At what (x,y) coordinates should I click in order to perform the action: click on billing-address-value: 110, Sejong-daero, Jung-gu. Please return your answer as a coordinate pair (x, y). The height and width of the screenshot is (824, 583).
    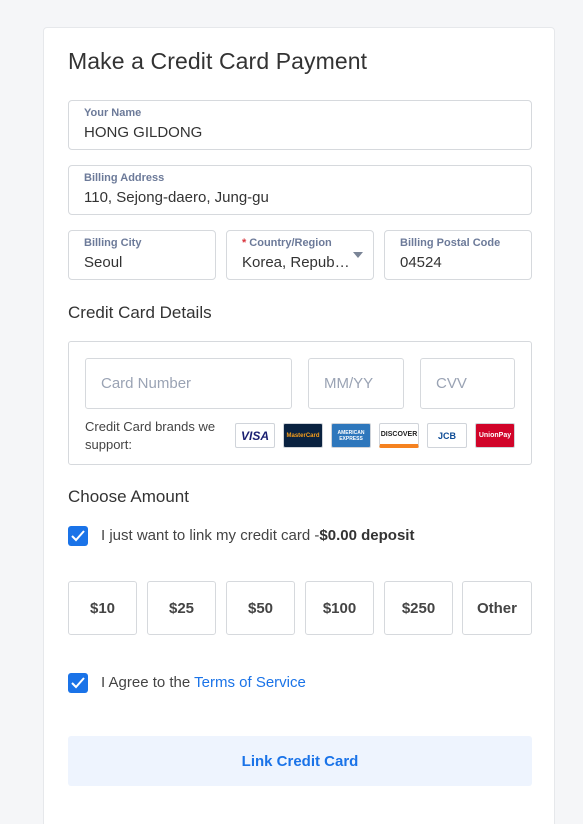
    Looking at the image, I should click on (176, 197).